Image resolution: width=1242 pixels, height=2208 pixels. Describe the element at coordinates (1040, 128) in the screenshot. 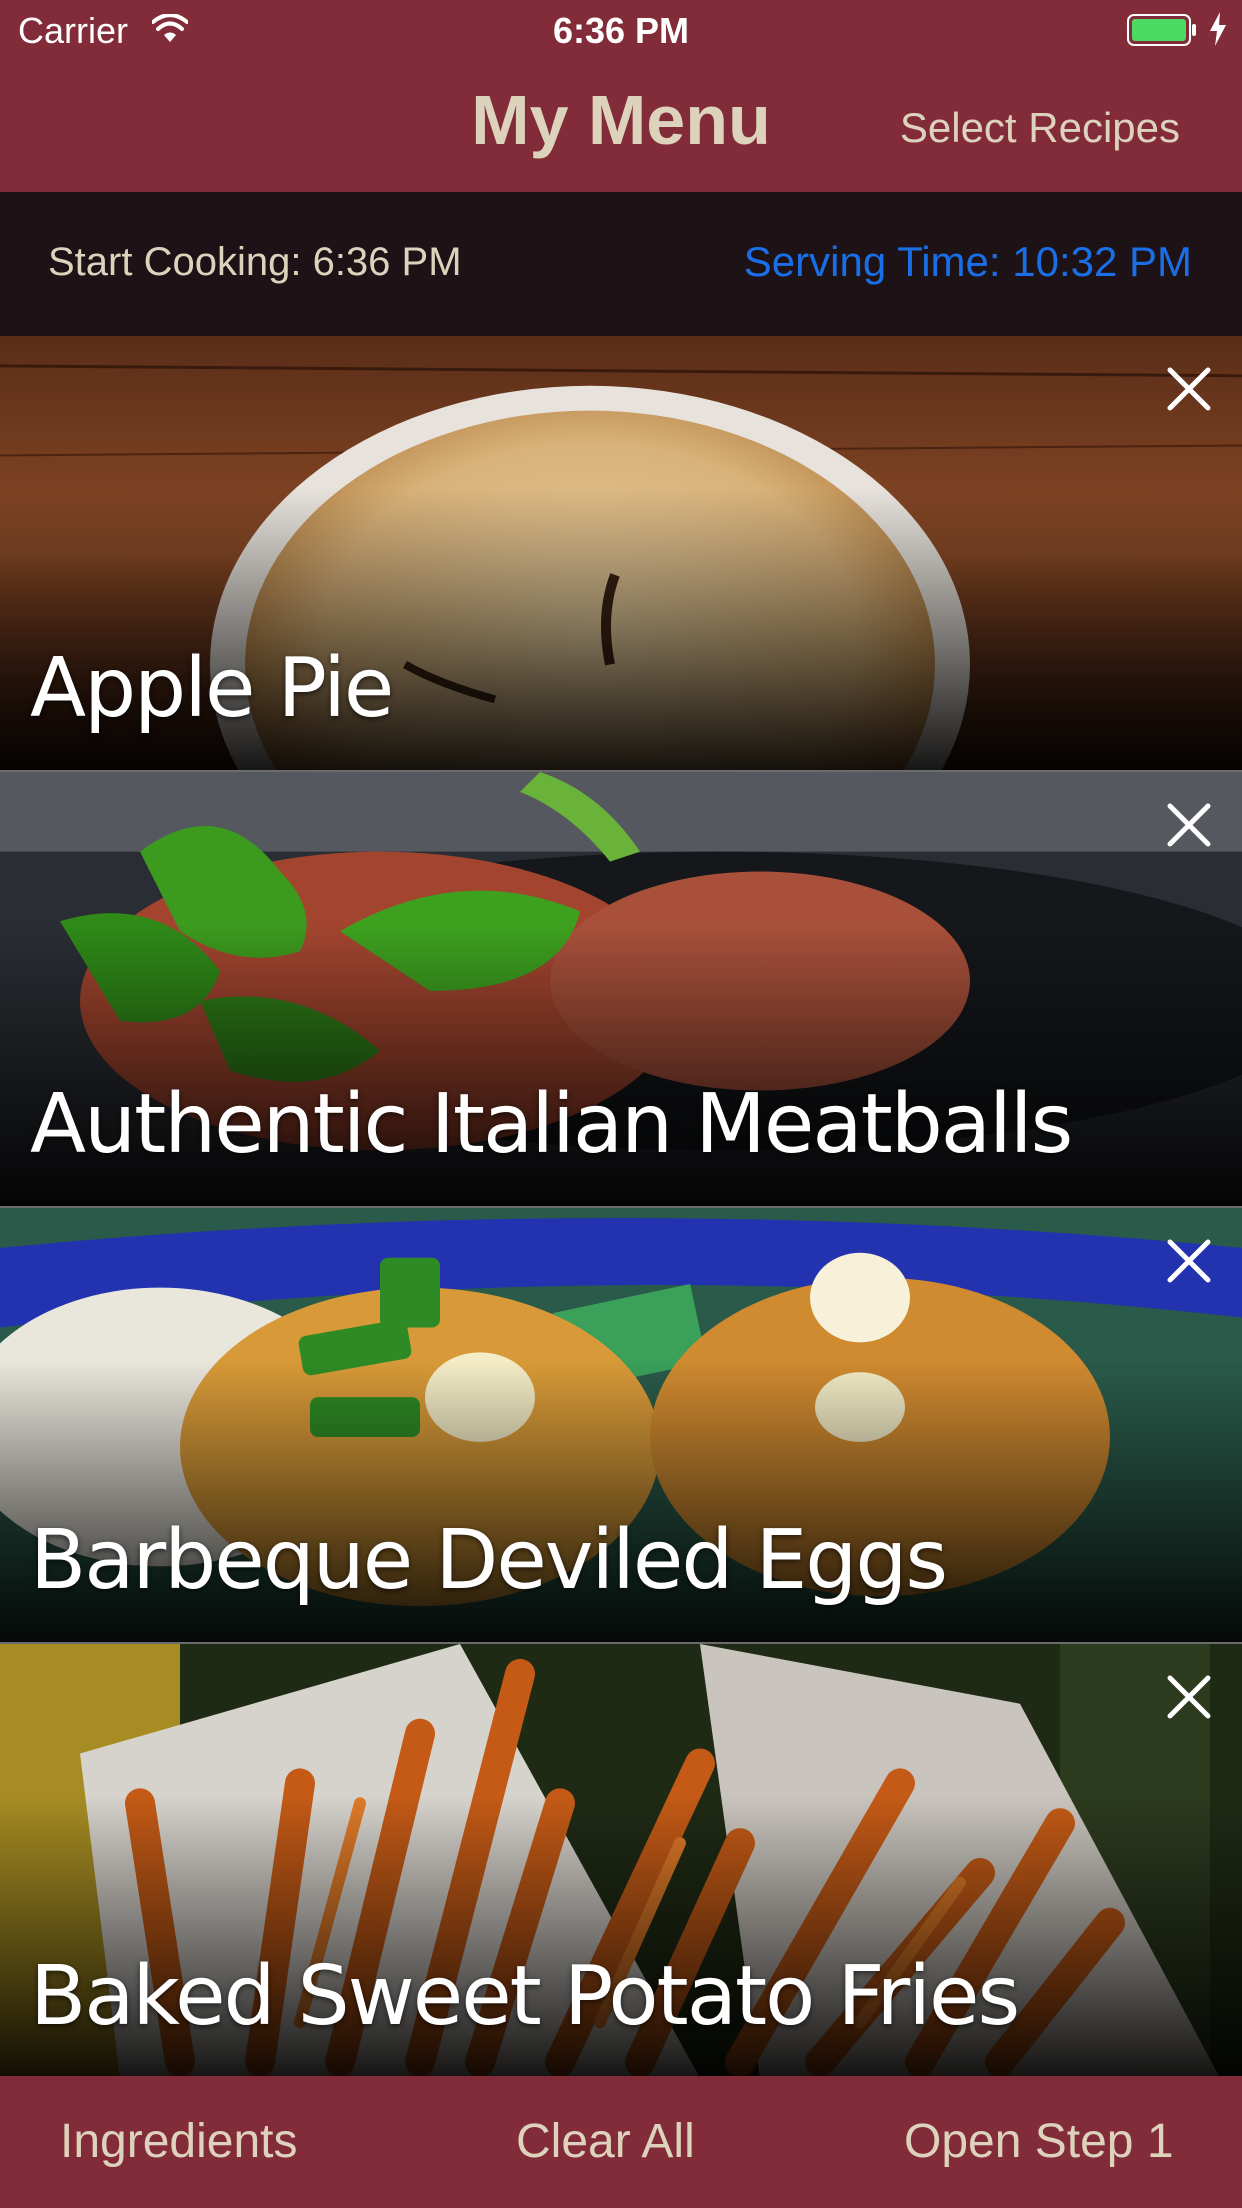

I see `select-recipes-button: Select Recipes` at that location.